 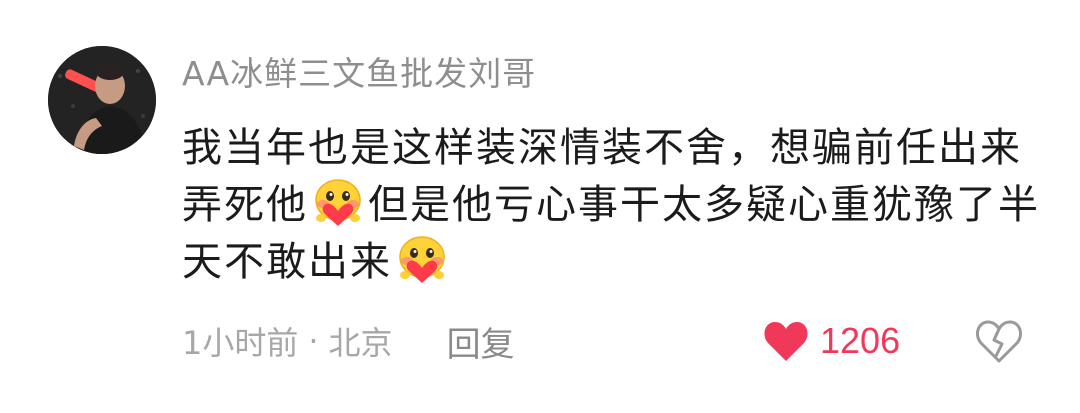 What do you see at coordinates (999, 341) in the screenshot?
I see `broken-heart-icon` at bounding box center [999, 341].